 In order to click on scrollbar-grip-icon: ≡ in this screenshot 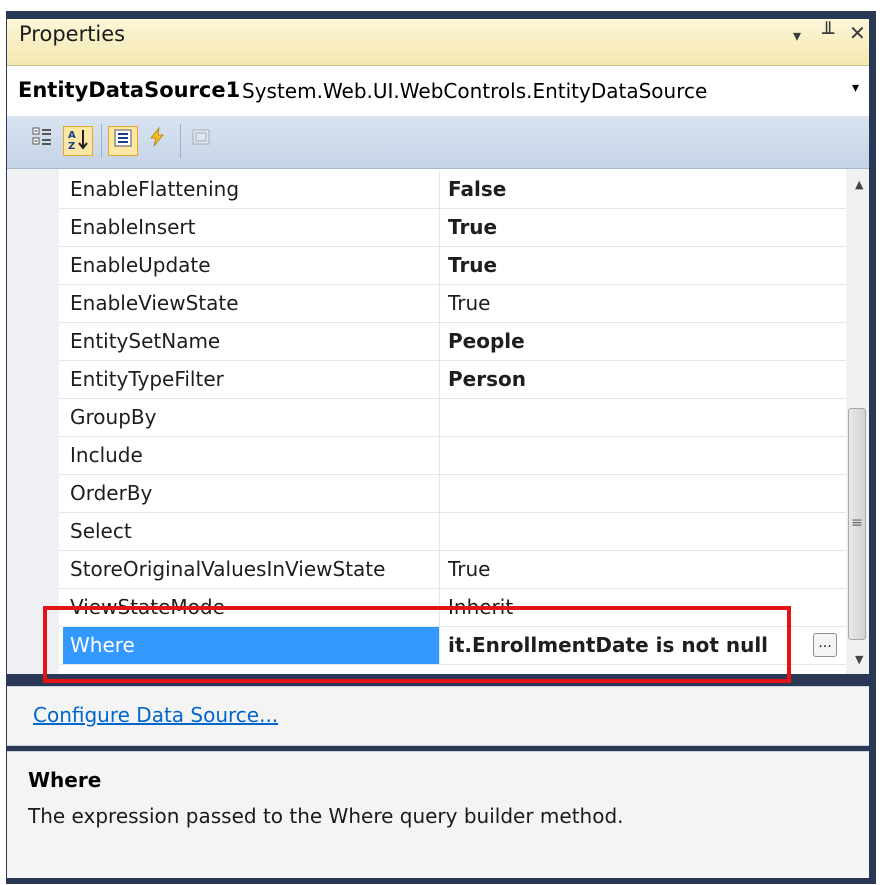, I will do `click(857, 523)`.